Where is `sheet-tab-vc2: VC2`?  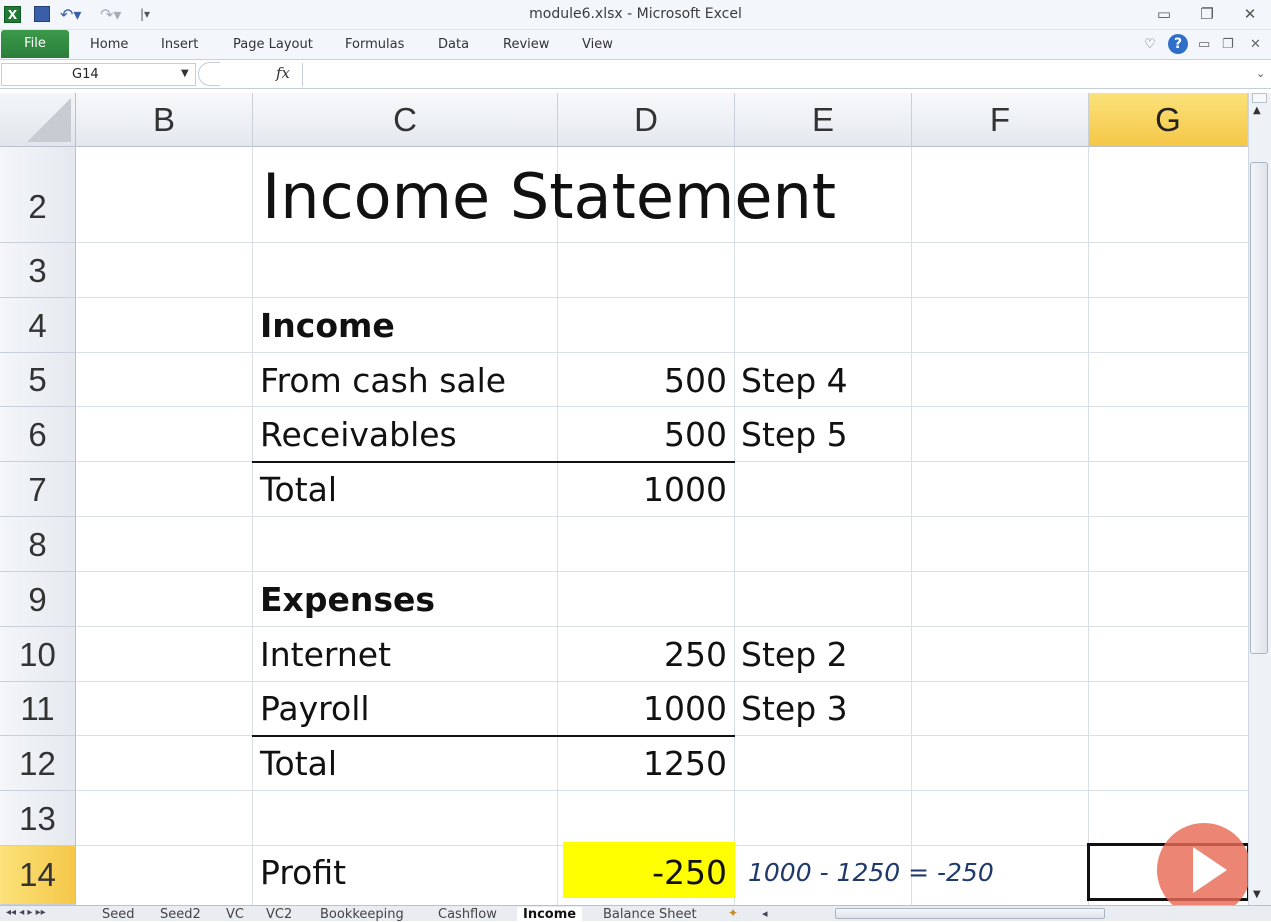 sheet-tab-vc2: VC2 is located at coordinates (279, 914).